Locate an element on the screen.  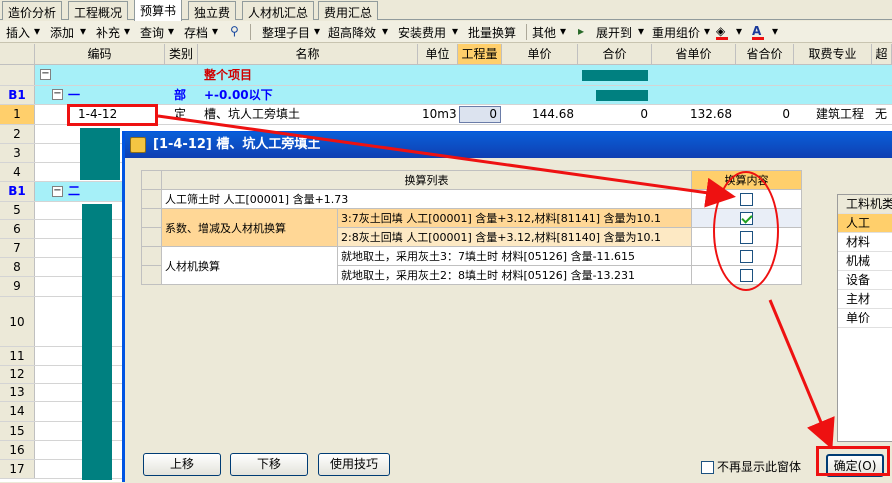
category-unit-price: 单价 is located at coordinates (865, 318).